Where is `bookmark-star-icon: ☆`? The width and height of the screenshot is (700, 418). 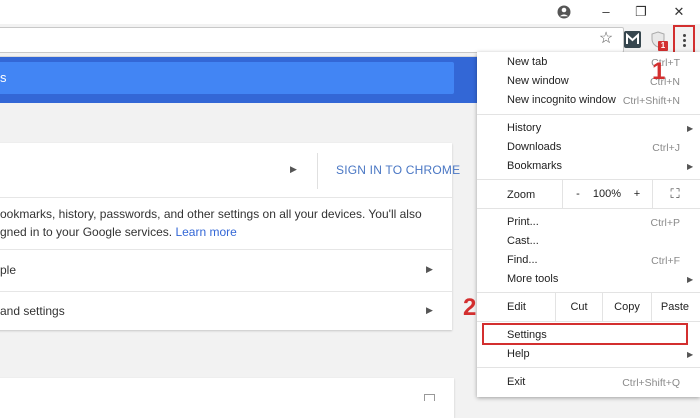
bookmark-star-icon: ☆ is located at coordinates (606, 39).